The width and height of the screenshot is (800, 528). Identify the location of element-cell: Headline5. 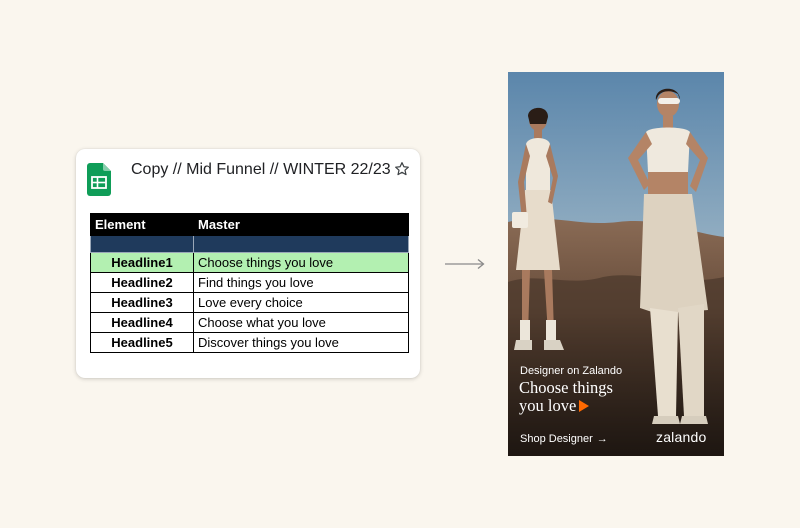
(142, 342).